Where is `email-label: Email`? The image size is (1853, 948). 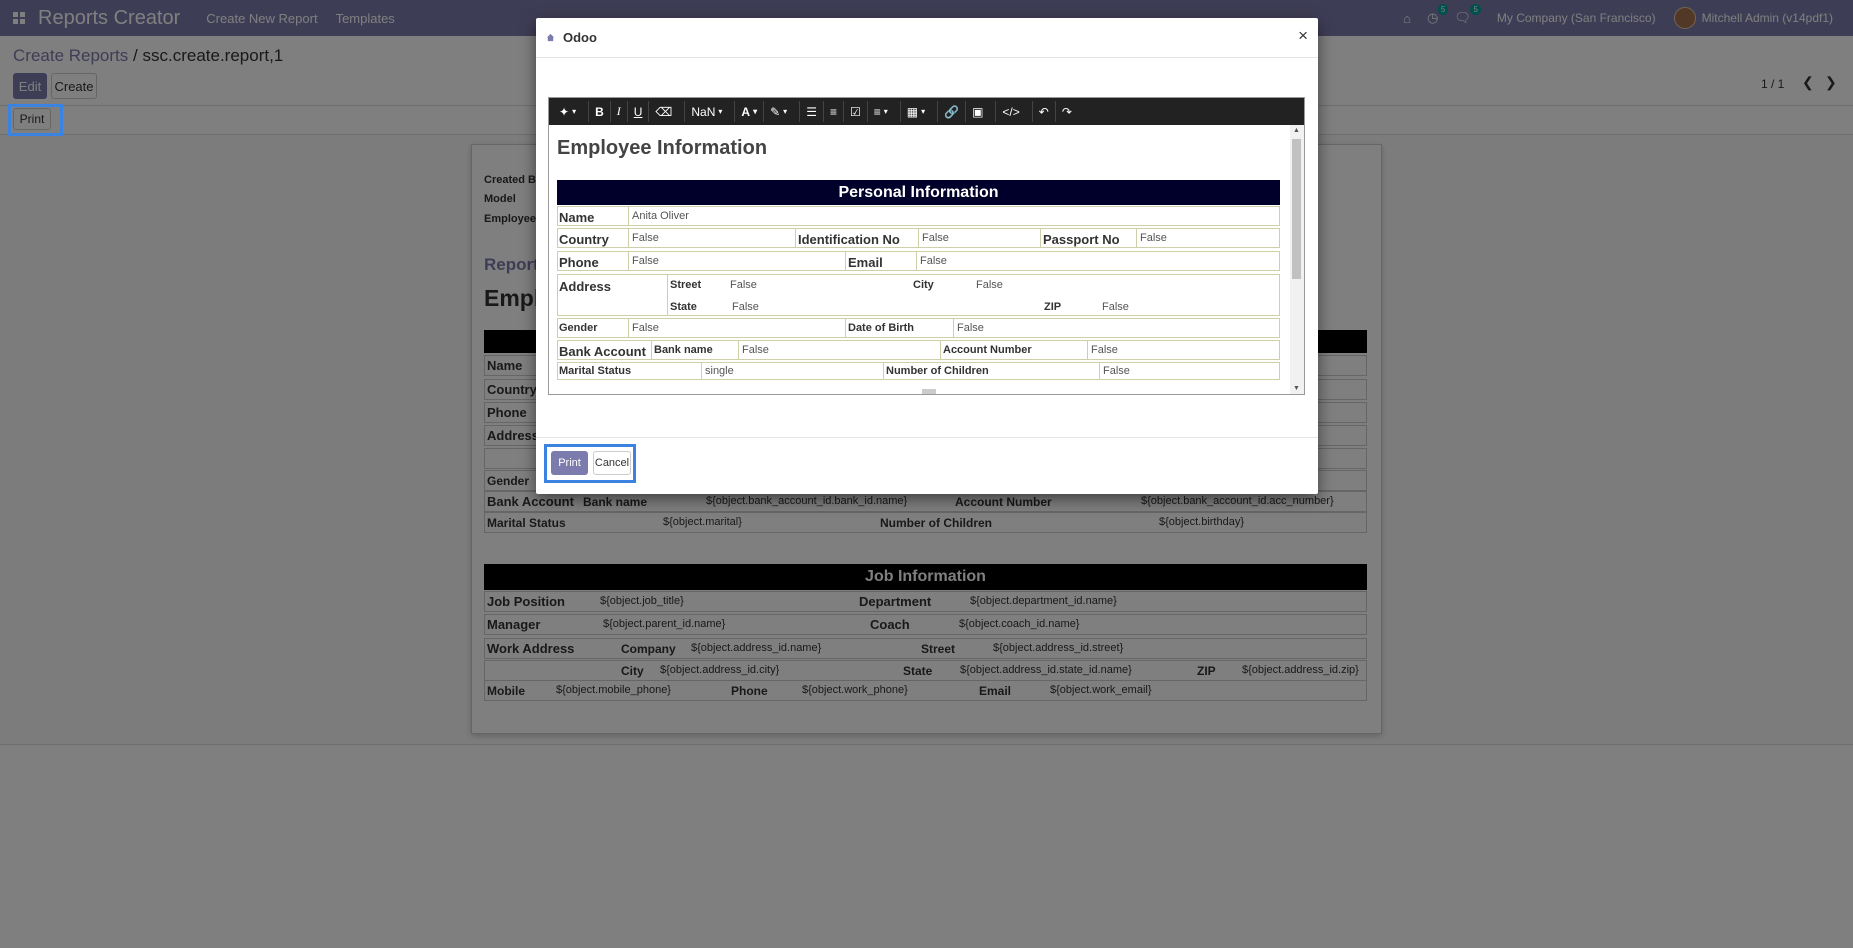
email-label: Email is located at coordinates (865, 262).